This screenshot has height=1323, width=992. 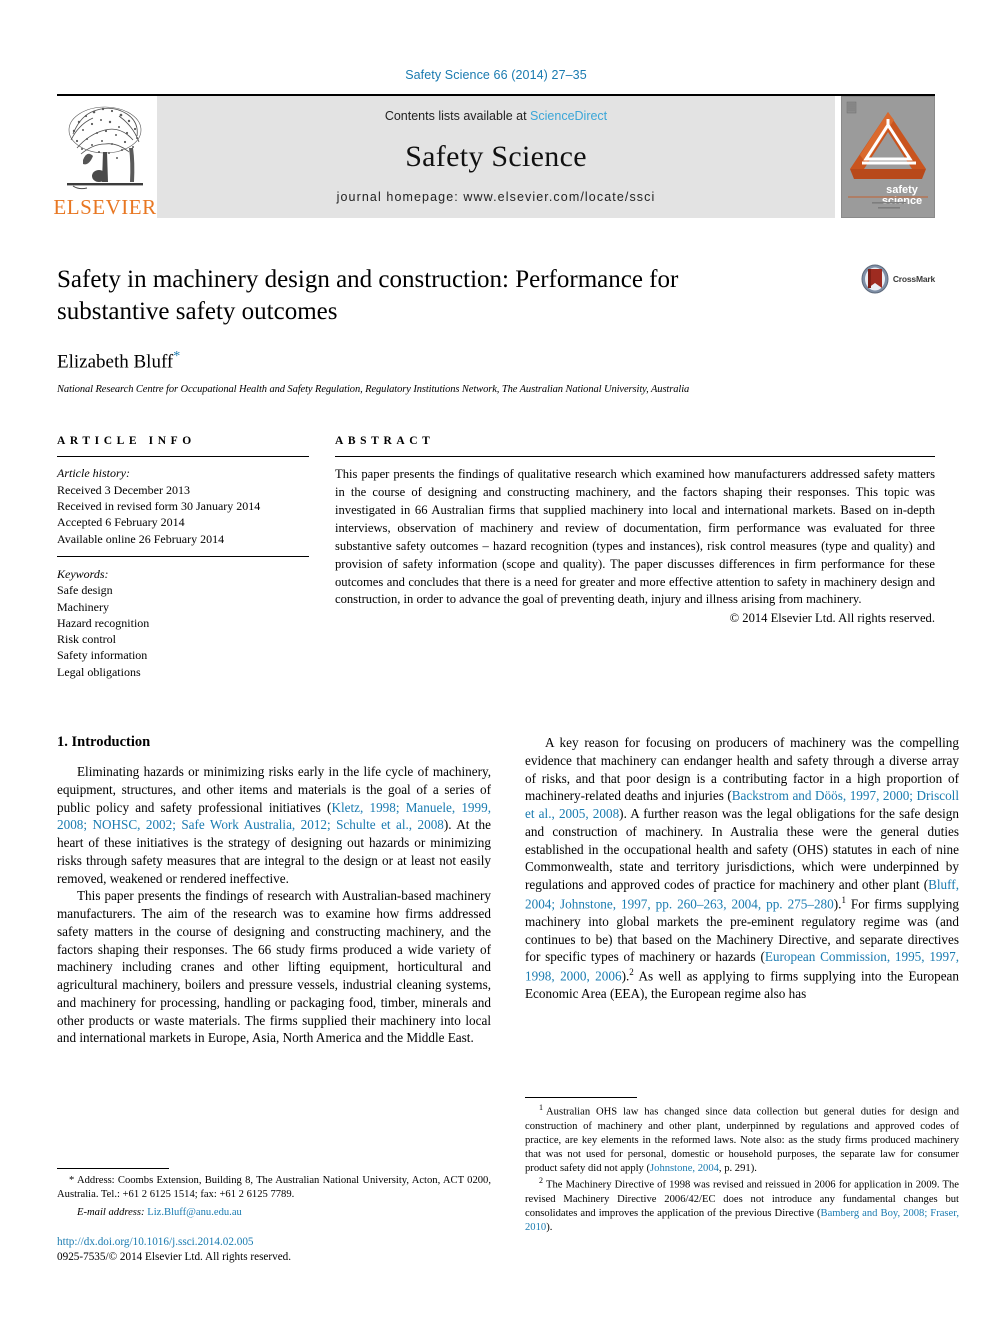 What do you see at coordinates (194, 1212) in the screenshot?
I see `email-address-link: Liz.Bluff@anu.edu.au` at bounding box center [194, 1212].